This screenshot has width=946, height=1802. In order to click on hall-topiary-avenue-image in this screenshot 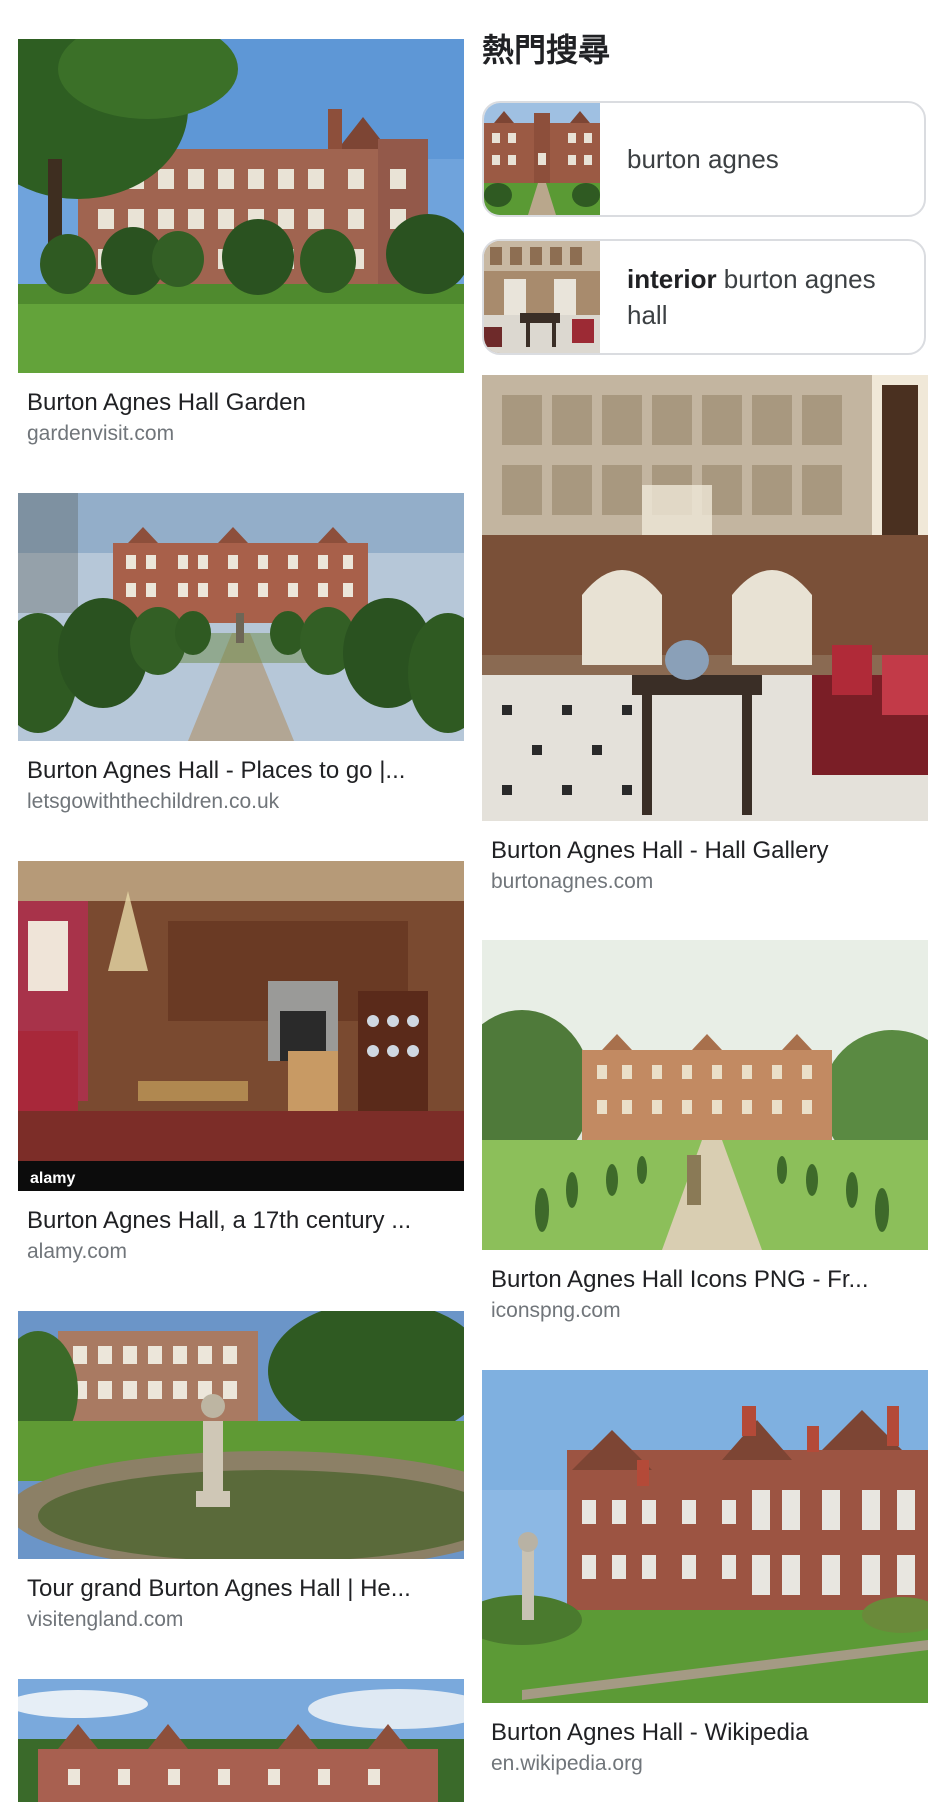, I will do `click(241, 617)`.